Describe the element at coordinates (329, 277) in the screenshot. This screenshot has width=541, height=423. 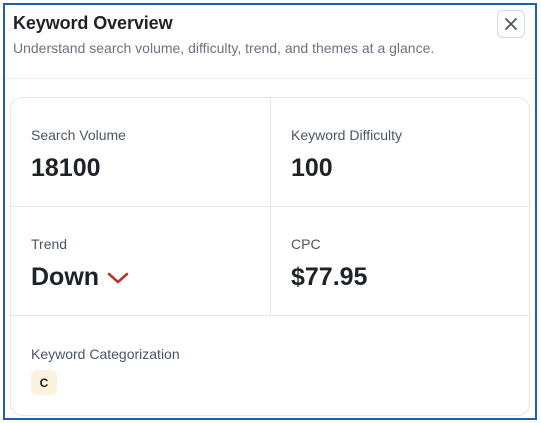
I see `cpc-value: $77.95` at that location.